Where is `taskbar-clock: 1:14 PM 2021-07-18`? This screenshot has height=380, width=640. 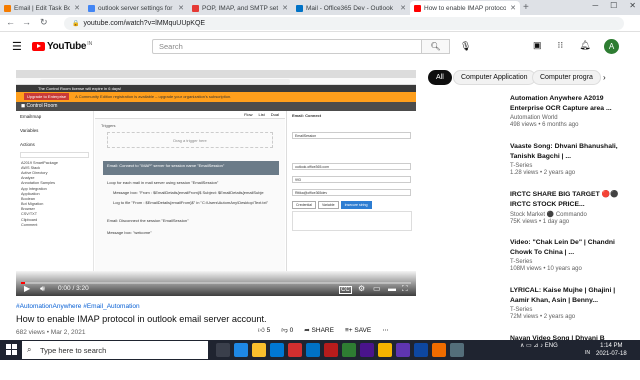 taskbar-clock: 1:14 PM 2021-07-18 is located at coordinates (611, 350).